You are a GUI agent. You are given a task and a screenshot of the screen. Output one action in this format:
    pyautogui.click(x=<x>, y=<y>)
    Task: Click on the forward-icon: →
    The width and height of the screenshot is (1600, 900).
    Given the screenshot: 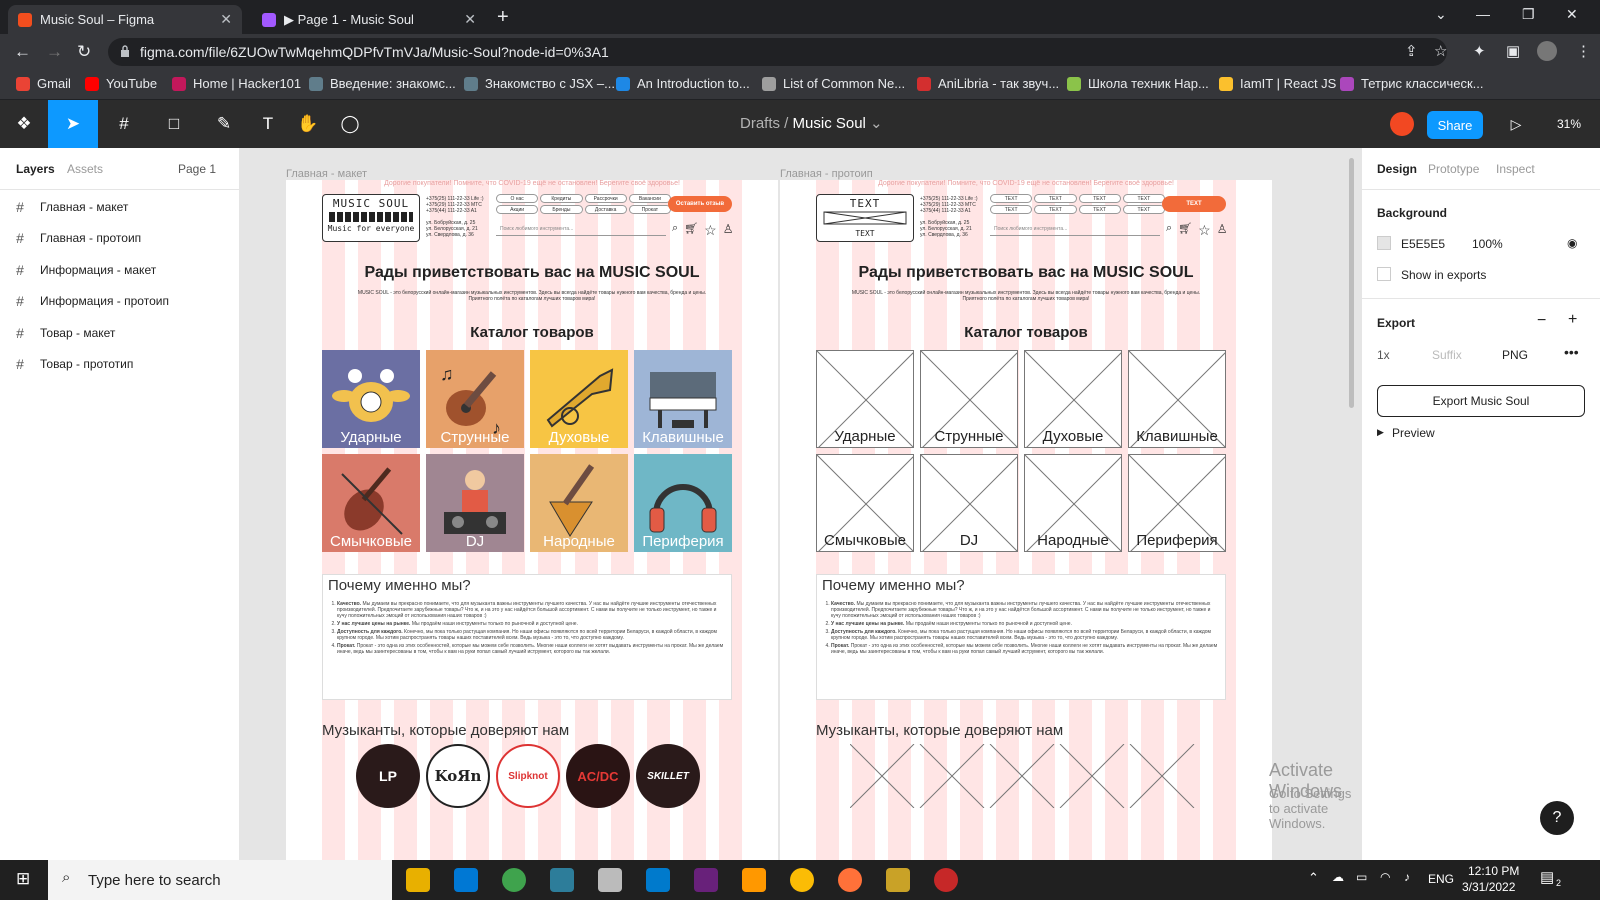 What is the action you would take?
    pyautogui.click(x=54, y=52)
    